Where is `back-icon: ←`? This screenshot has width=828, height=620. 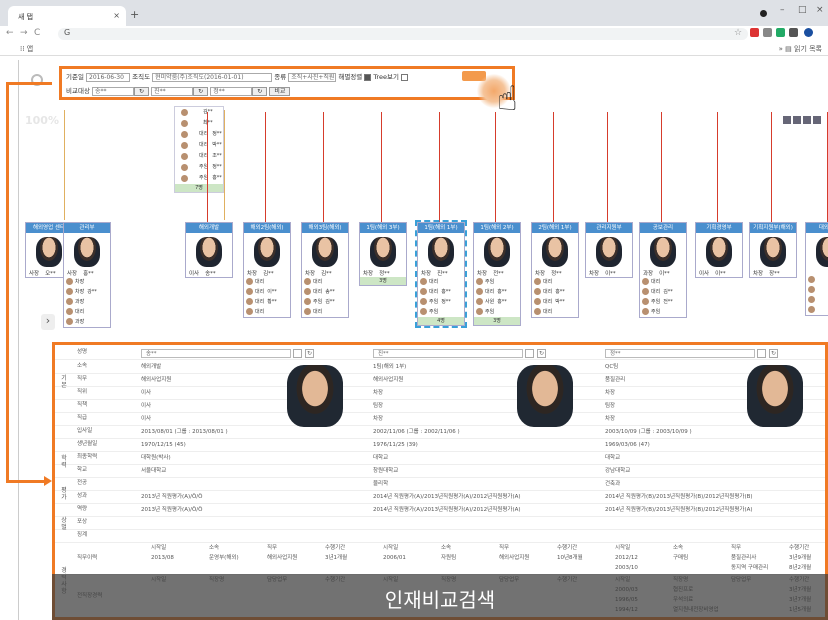
back-icon: ← is located at coordinates (10, 33).